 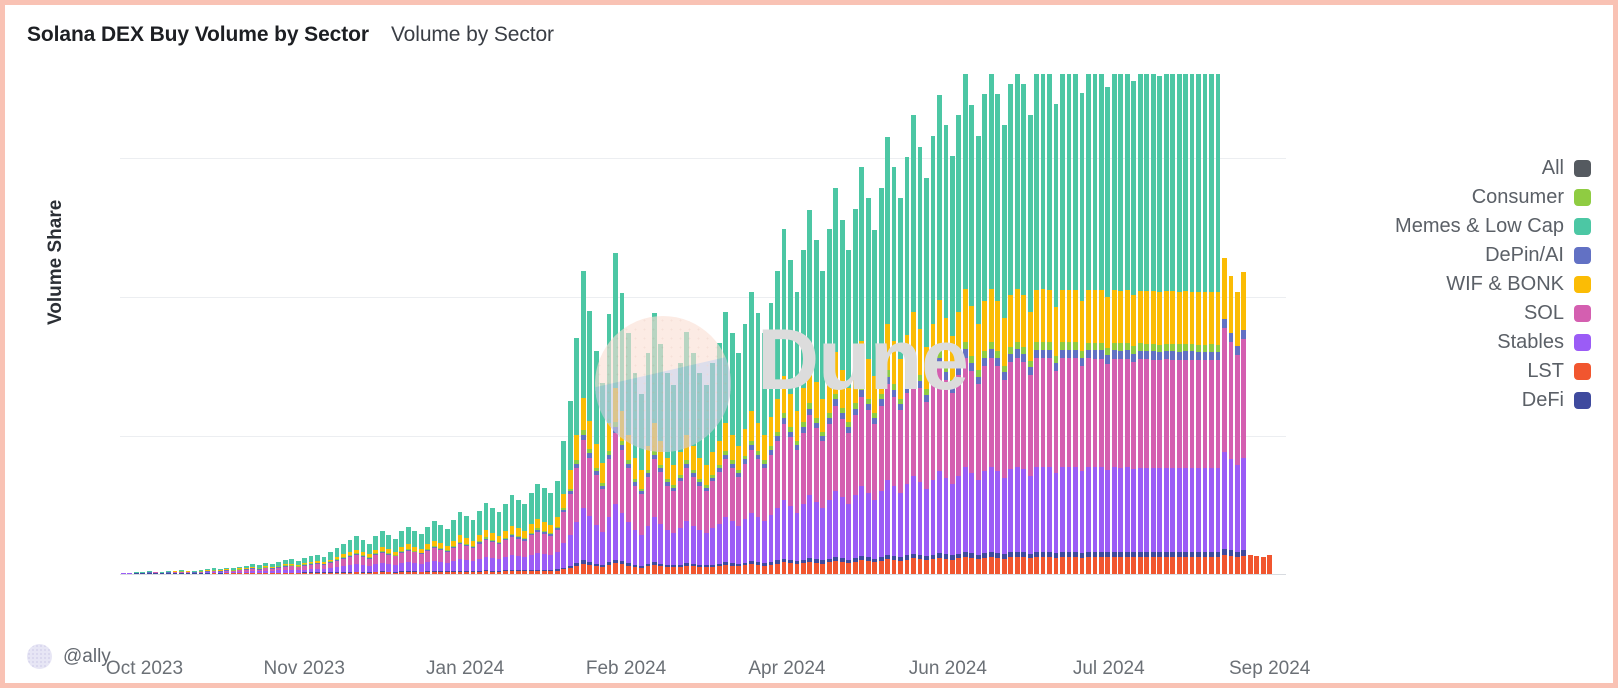 What do you see at coordinates (1518, 284) in the screenshot?
I see `legend-item-wif-bonk: WIF & BONK` at bounding box center [1518, 284].